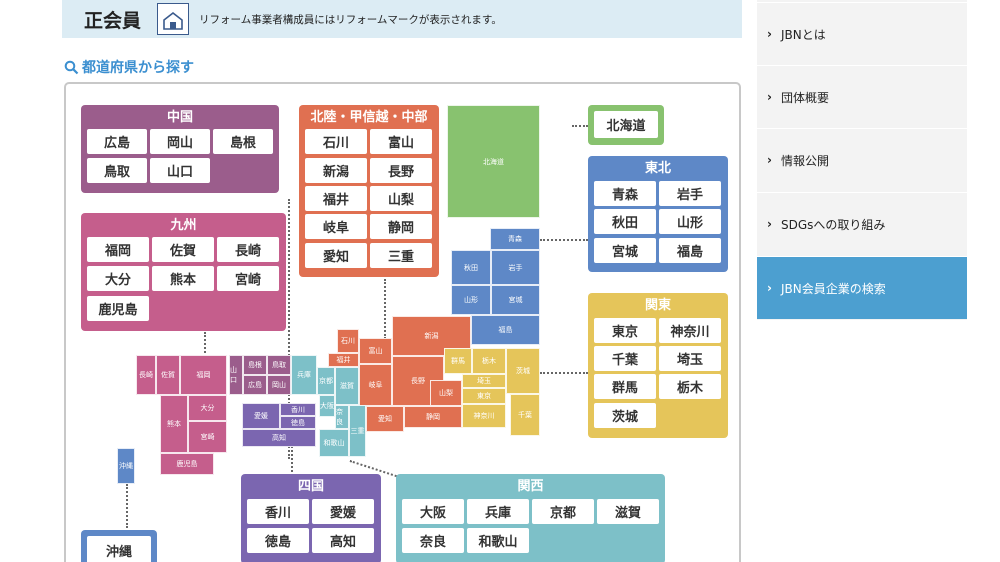 The width and height of the screenshot is (1000, 562). I want to click on pref-button-toyama: 富山, so click(401, 141).